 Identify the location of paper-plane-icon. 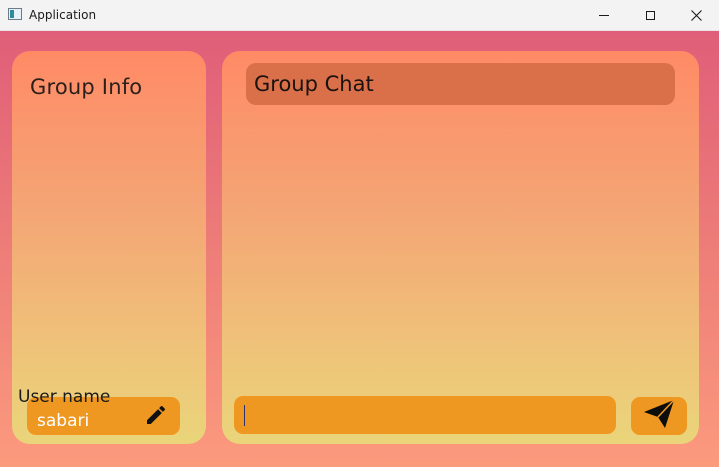
(659, 416).